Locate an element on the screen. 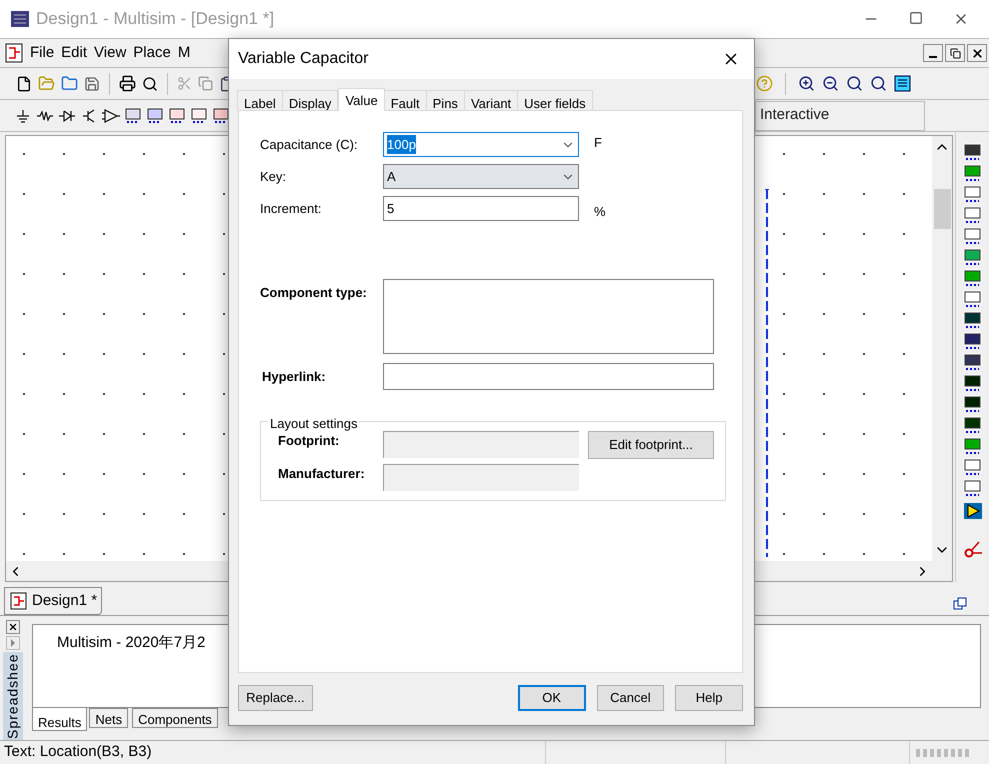 The height and width of the screenshot is (764, 989). restore-icon is located at coordinates (955, 53).